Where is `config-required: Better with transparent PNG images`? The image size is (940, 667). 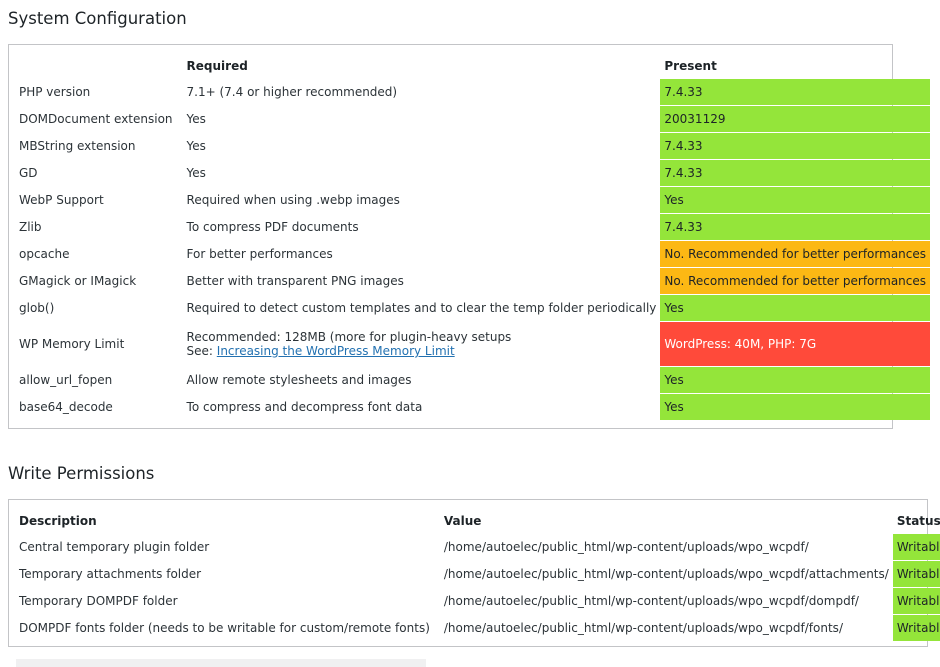 config-required: Better with transparent PNG images is located at coordinates (295, 281).